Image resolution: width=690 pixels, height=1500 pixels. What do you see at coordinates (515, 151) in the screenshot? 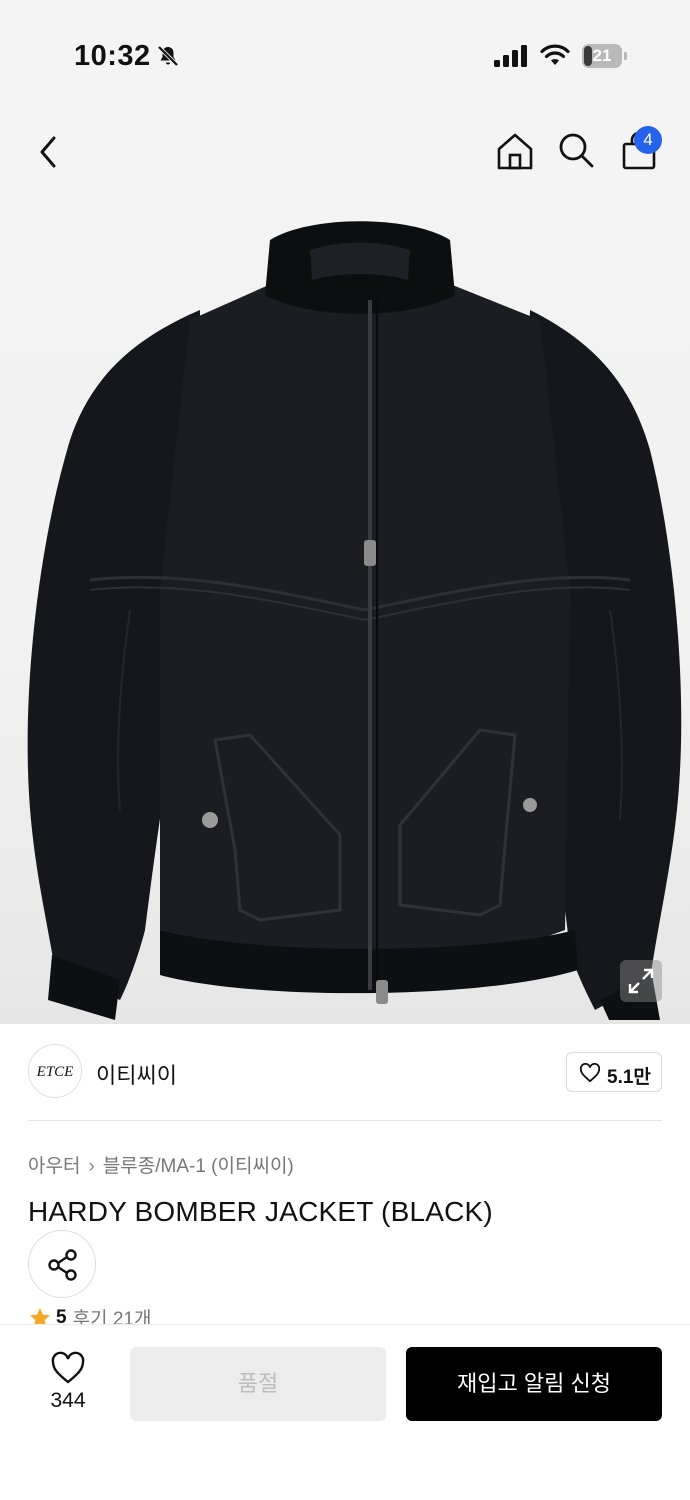
I see `home-icon` at bounding box center [515, 151].